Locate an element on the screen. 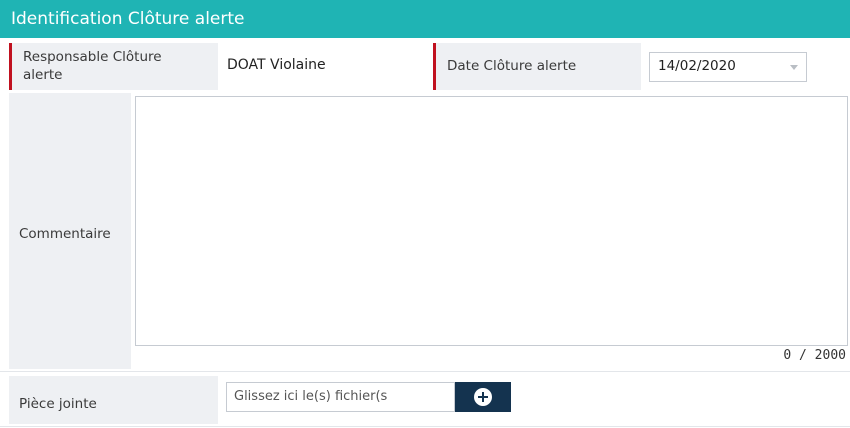  plus-circle-icon is located at coordinates (483, 397).